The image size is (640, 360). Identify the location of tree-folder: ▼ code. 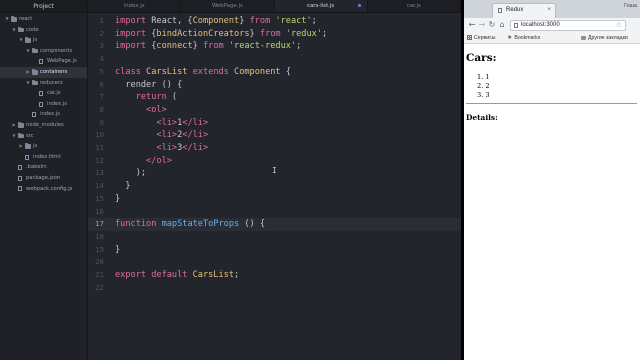
(43, 30).